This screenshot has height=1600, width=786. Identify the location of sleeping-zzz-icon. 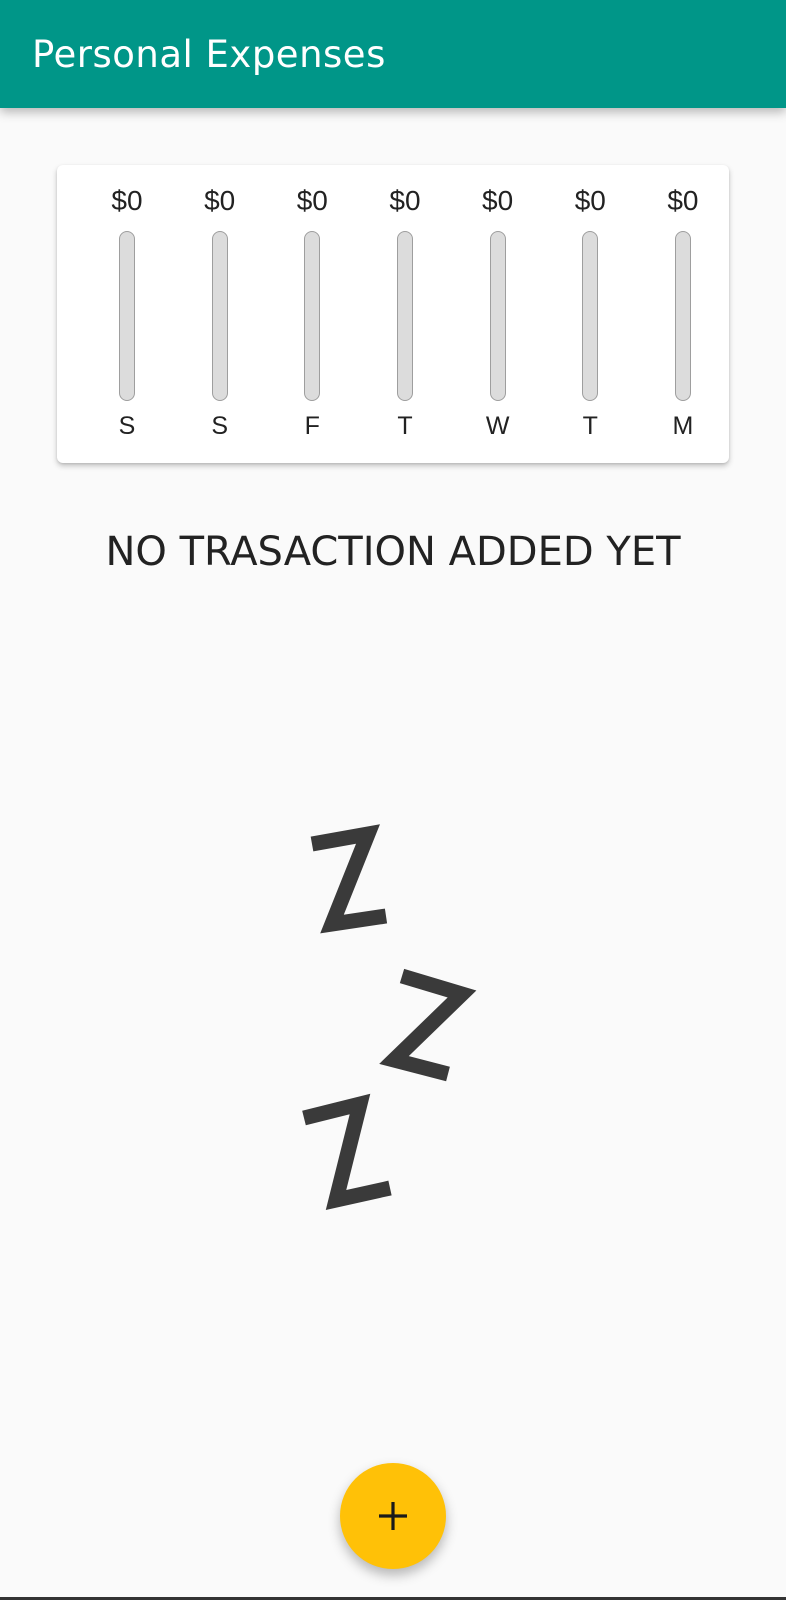
(389, 1017).